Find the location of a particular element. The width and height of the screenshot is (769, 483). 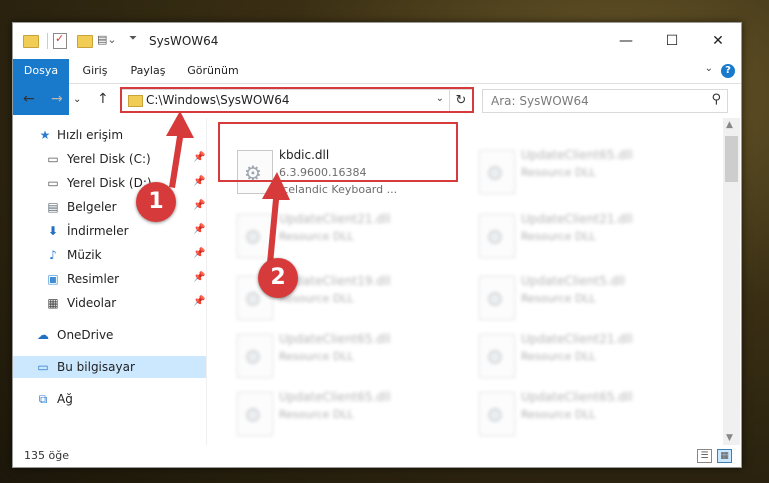

nav-label: Hızlı erişim is located at coordinates (90, 135).